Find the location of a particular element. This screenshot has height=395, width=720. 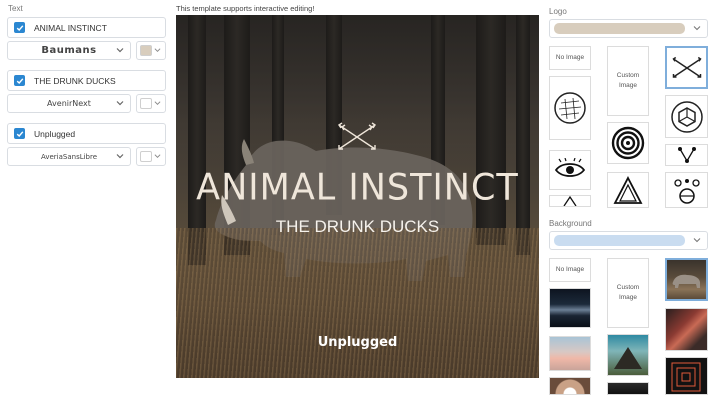

background-pyramid-photo is located at coordinates (628, 355).